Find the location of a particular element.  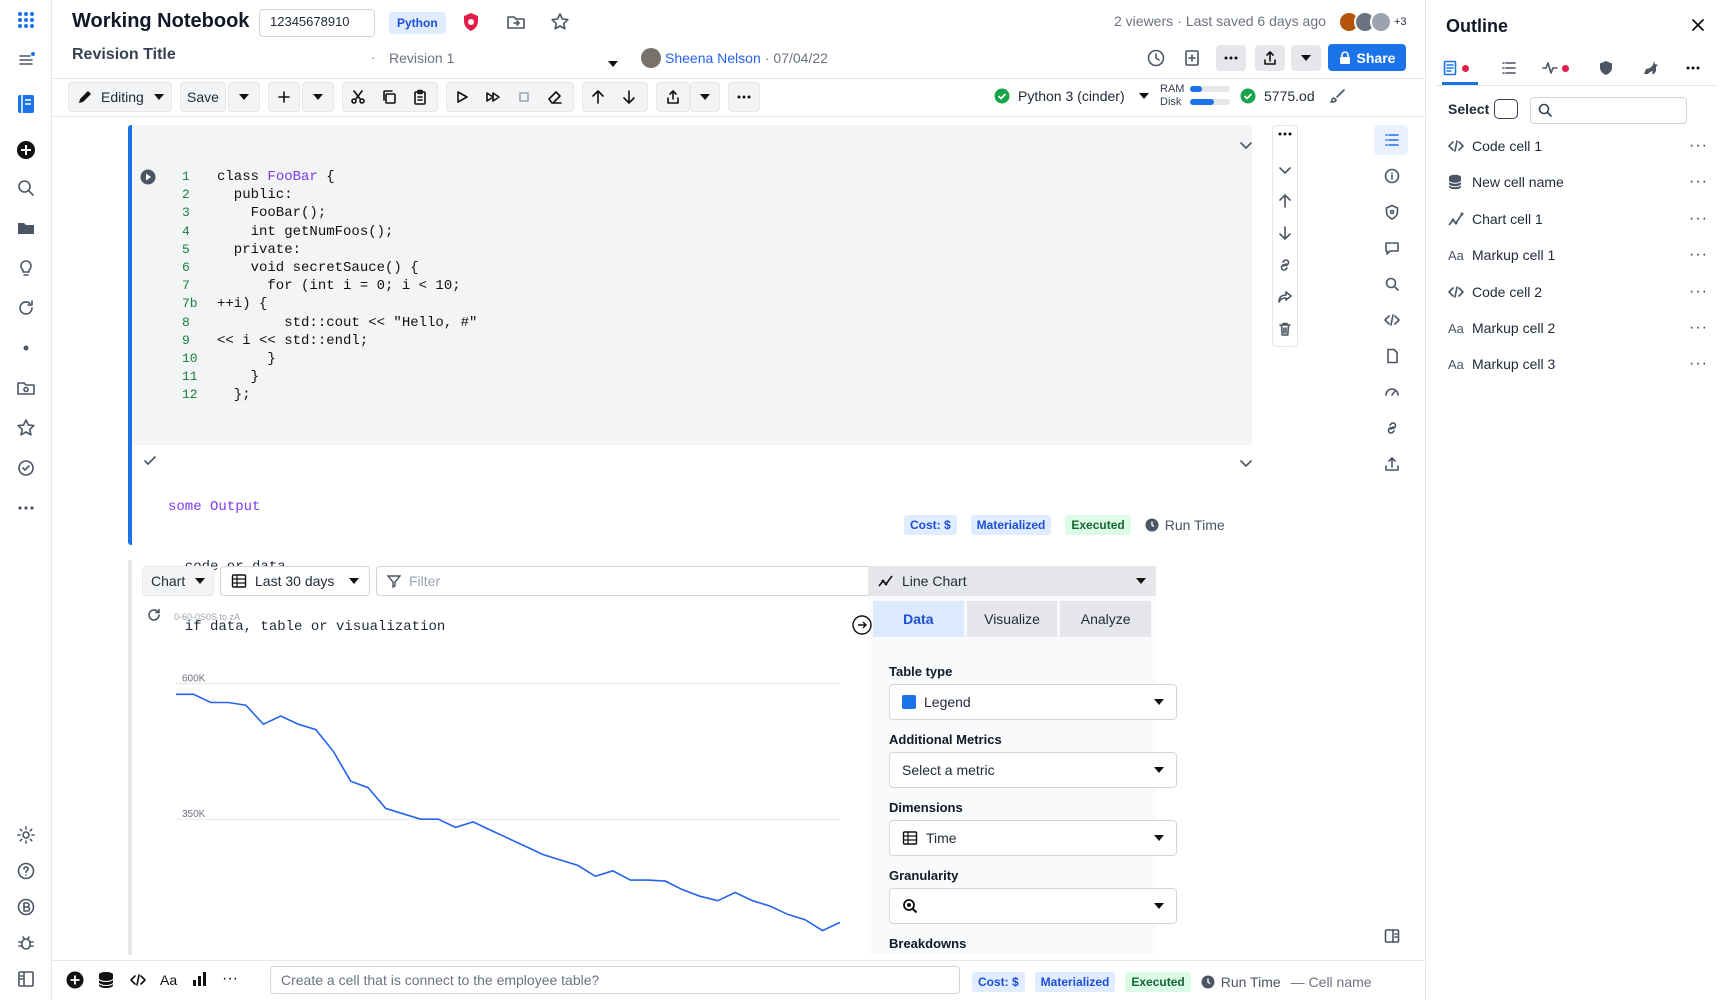

lightbulb-icon is located at coordinates (26, 268).